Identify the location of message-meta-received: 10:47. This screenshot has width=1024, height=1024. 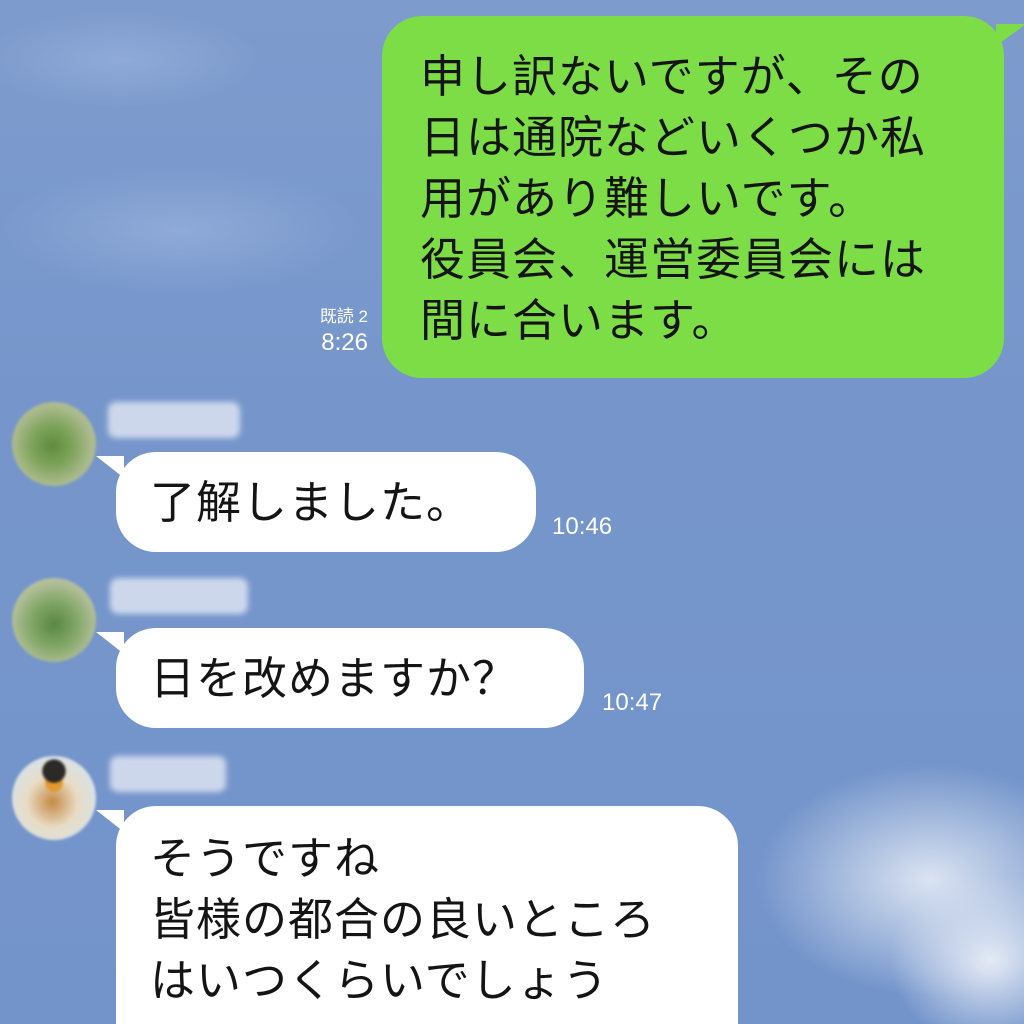
(632, 703).